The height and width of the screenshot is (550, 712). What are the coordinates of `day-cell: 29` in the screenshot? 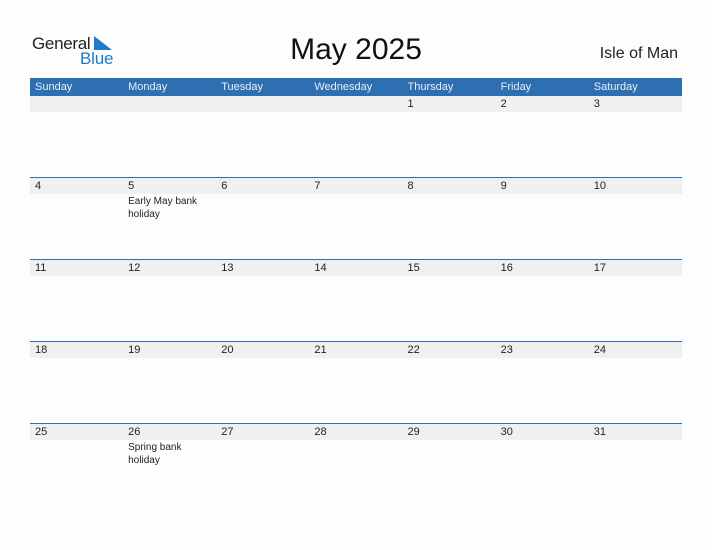 It's located at (449, 445).